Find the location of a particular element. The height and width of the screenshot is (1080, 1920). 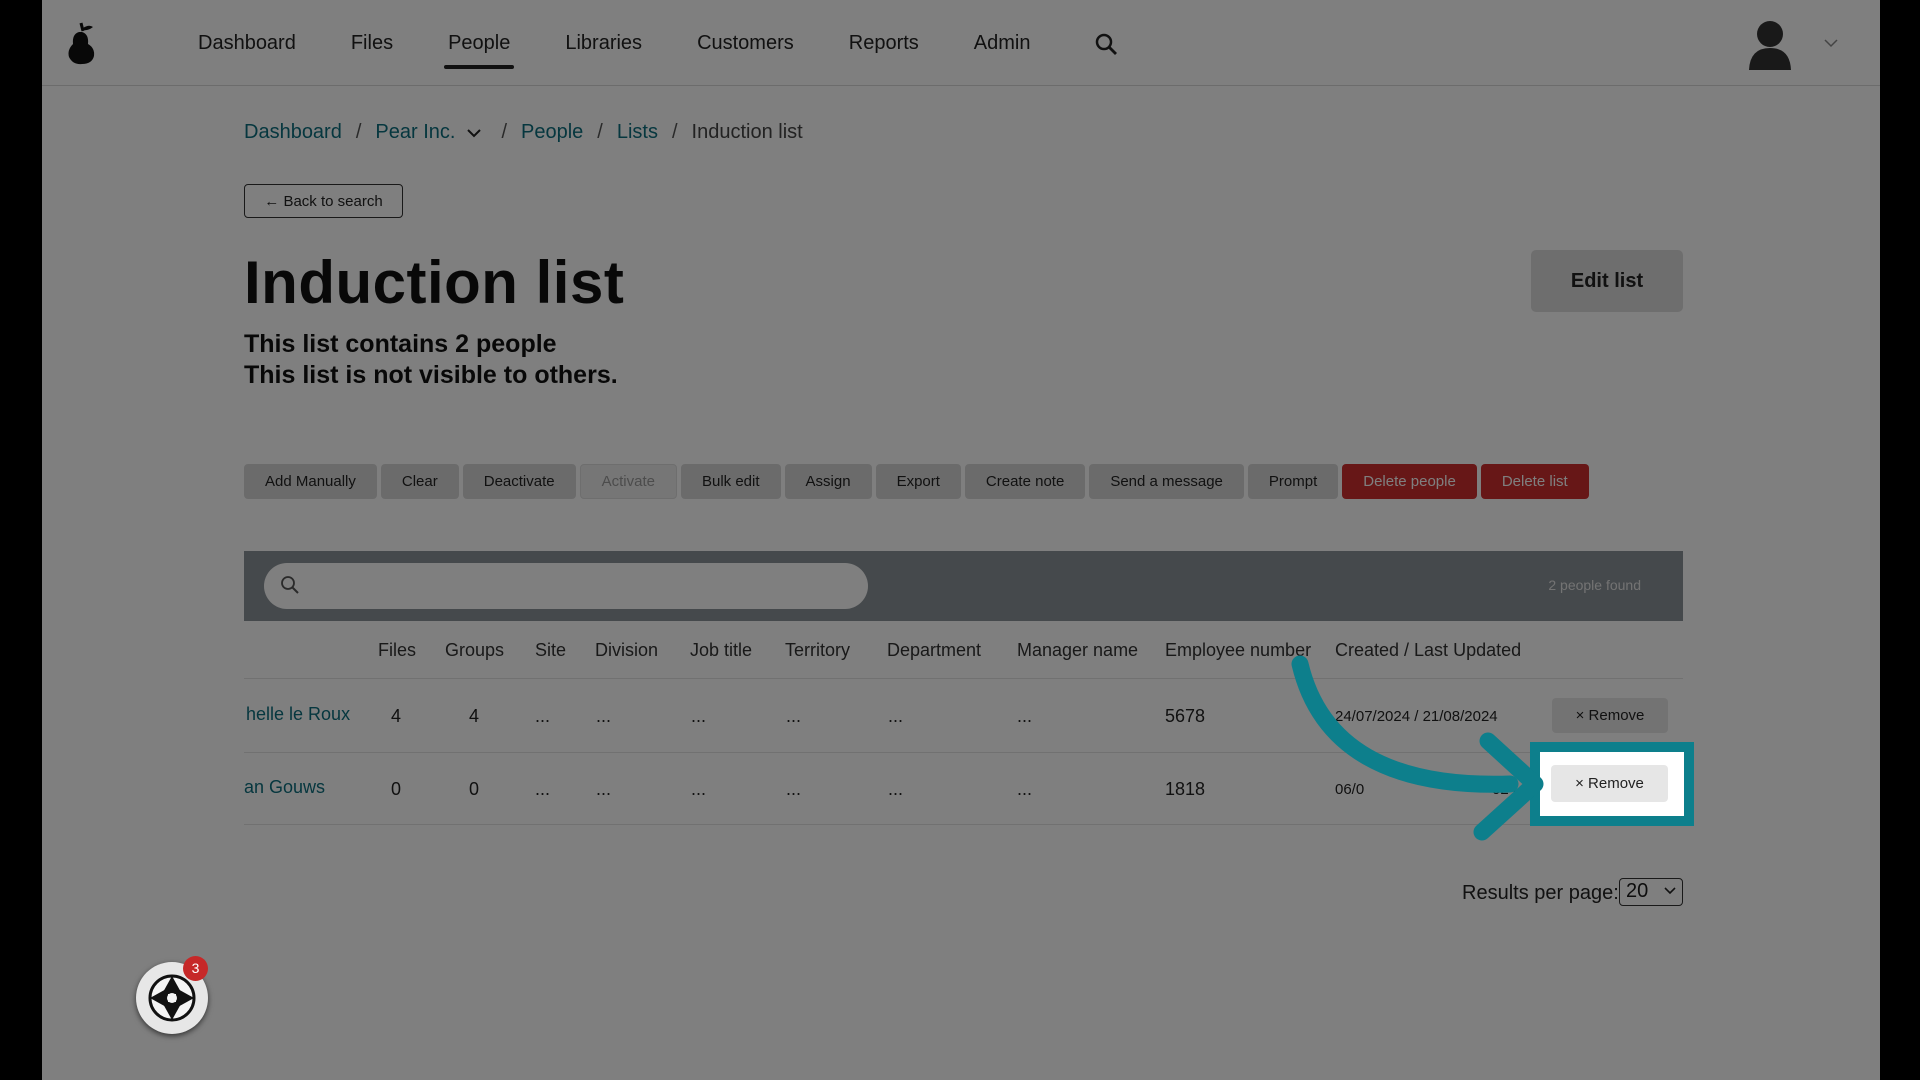

people-search-input is located at coordinates (566, 586).